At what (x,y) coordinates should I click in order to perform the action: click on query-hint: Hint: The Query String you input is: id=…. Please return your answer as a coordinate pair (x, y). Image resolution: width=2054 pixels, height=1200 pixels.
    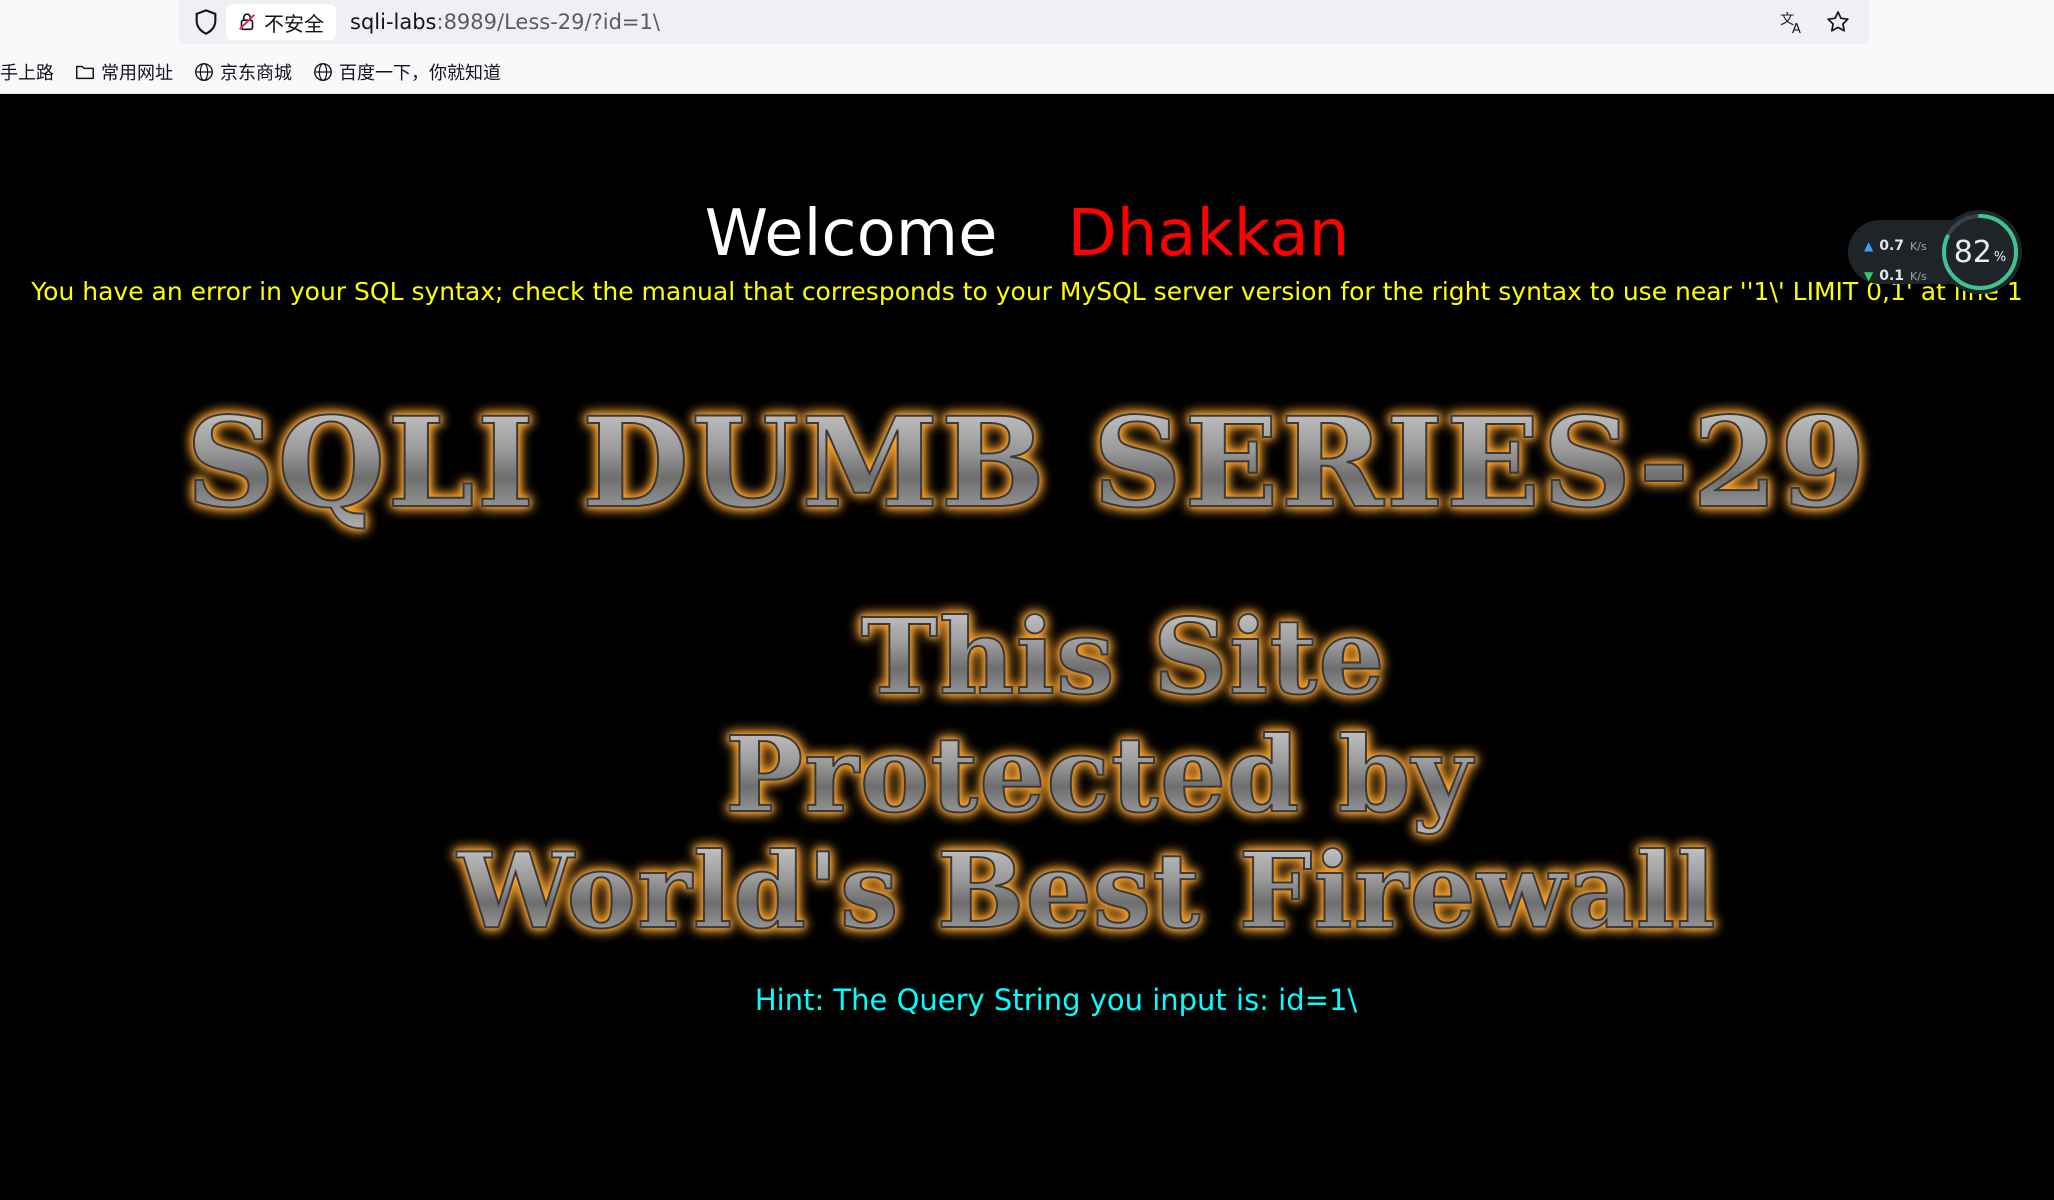
    Looking at the image, I should click on (1056, 1000).